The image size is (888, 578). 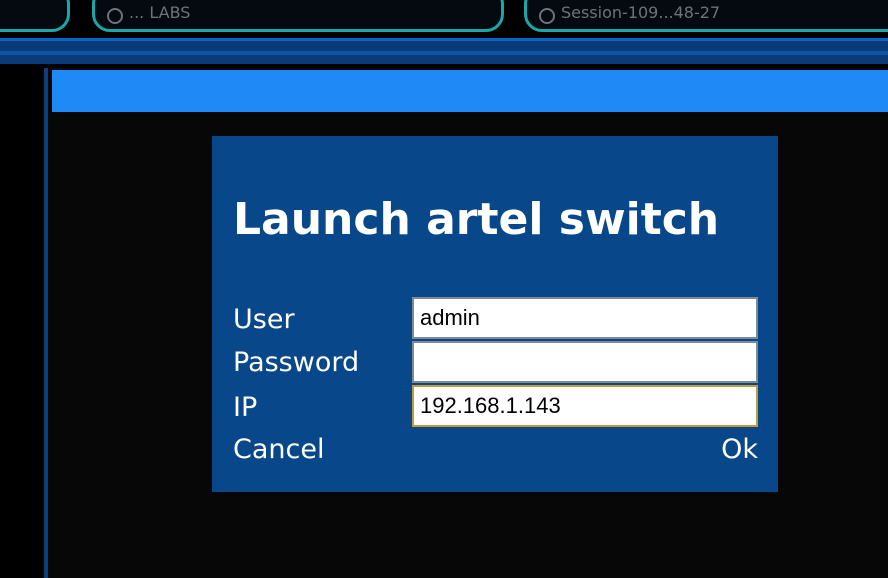 What do you see at coordinates (739, 449) in the screenshot?
I see `ok-button: Ok` at bounding box center [739, 449].